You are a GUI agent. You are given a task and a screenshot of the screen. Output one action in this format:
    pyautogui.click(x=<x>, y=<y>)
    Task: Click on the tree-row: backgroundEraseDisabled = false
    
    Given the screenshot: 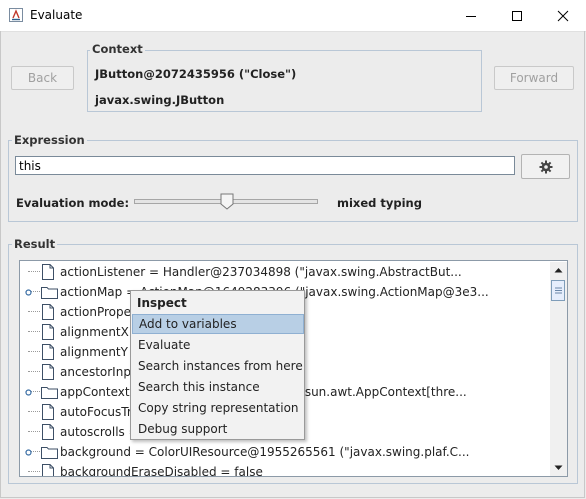 What is the action you would take?
    pyautogui.click(x=285, y=469)
    